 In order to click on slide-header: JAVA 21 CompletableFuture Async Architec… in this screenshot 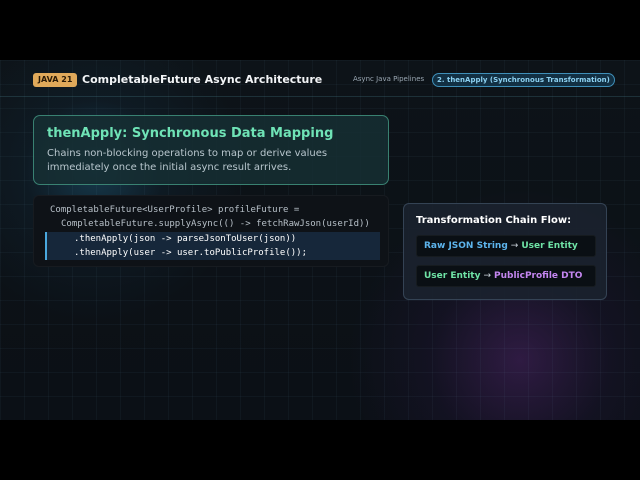, I will do `click(320, 78)`.